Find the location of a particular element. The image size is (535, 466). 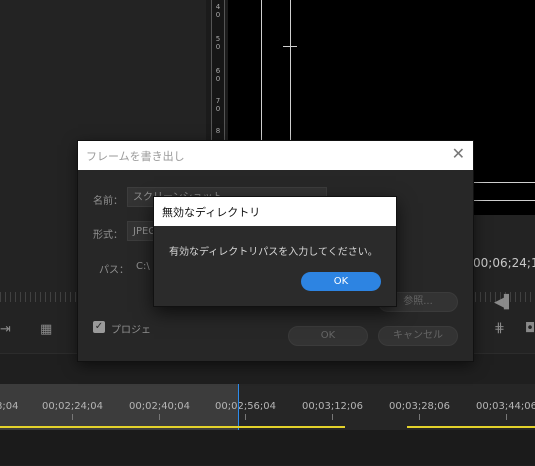

path-value: C:\ is located at coordinates (143, 266).